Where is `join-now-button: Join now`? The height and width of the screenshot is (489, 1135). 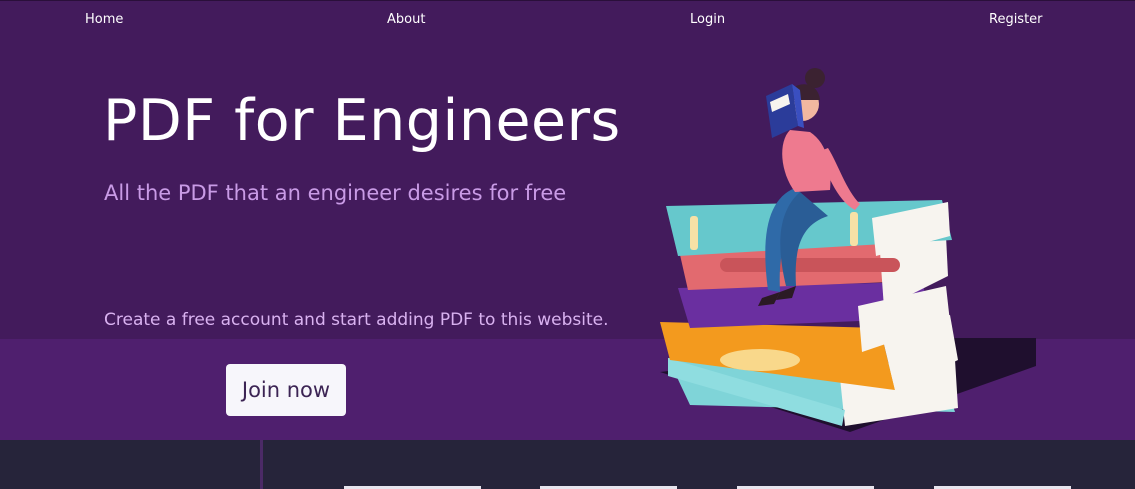 join-now-button: Join now is located at coordinates (286, 390).